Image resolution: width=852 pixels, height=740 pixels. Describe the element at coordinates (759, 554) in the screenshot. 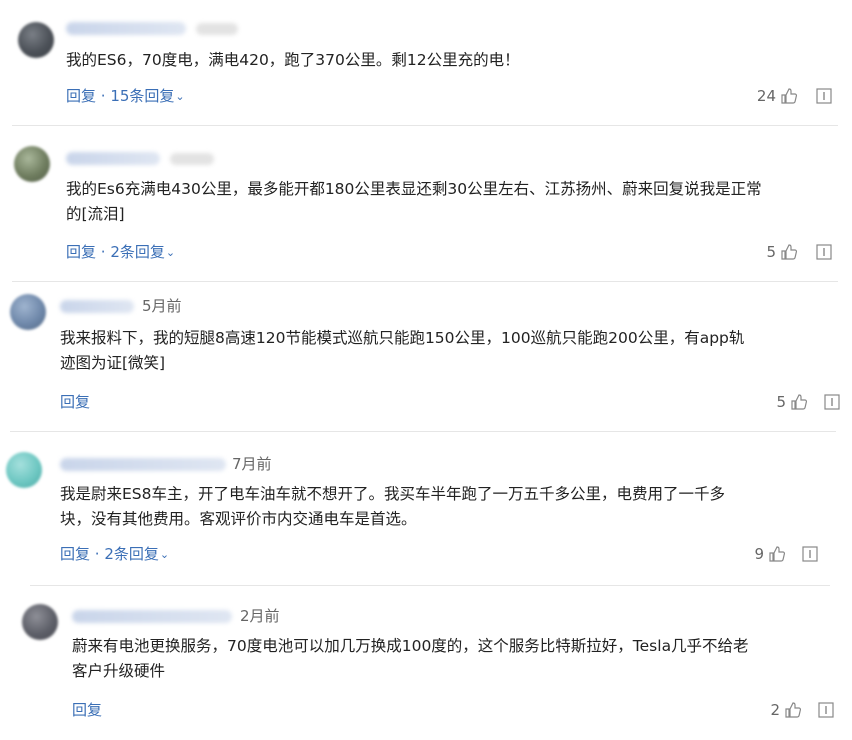

I see `like-count: 9` at that location.